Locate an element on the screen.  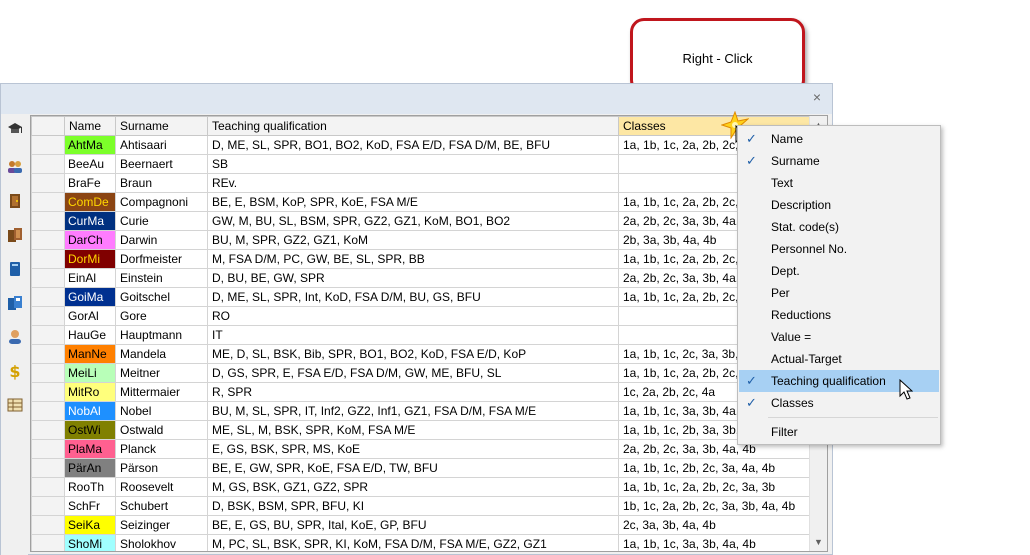
cell-surname: Mittermaier is located at coordinates (161, 392).